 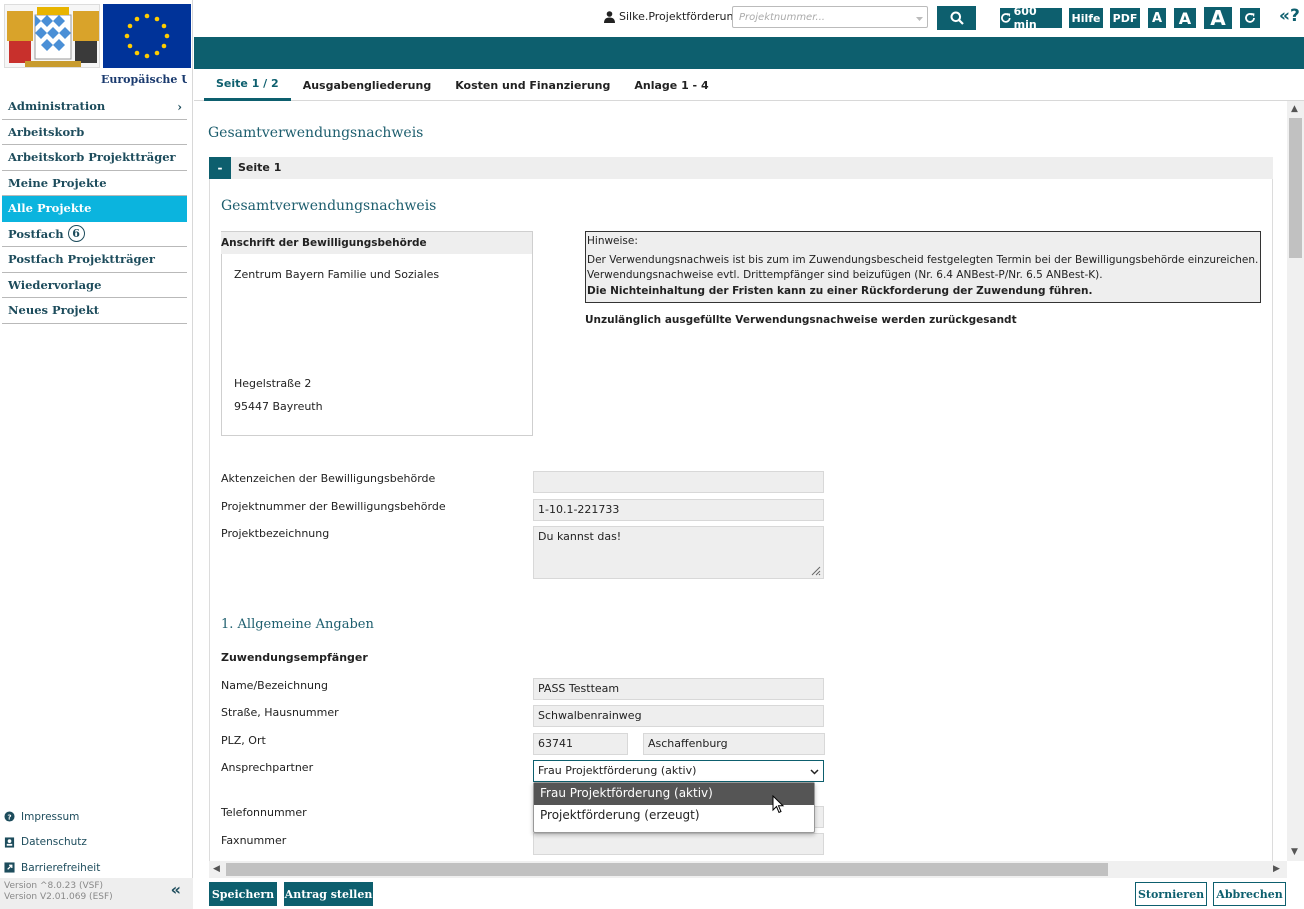 What do you see at coordinates (316, 133) in the screenshot?
I see `page-title: Gesamtverwendungsnachweis` at bounding box center [316, 133].